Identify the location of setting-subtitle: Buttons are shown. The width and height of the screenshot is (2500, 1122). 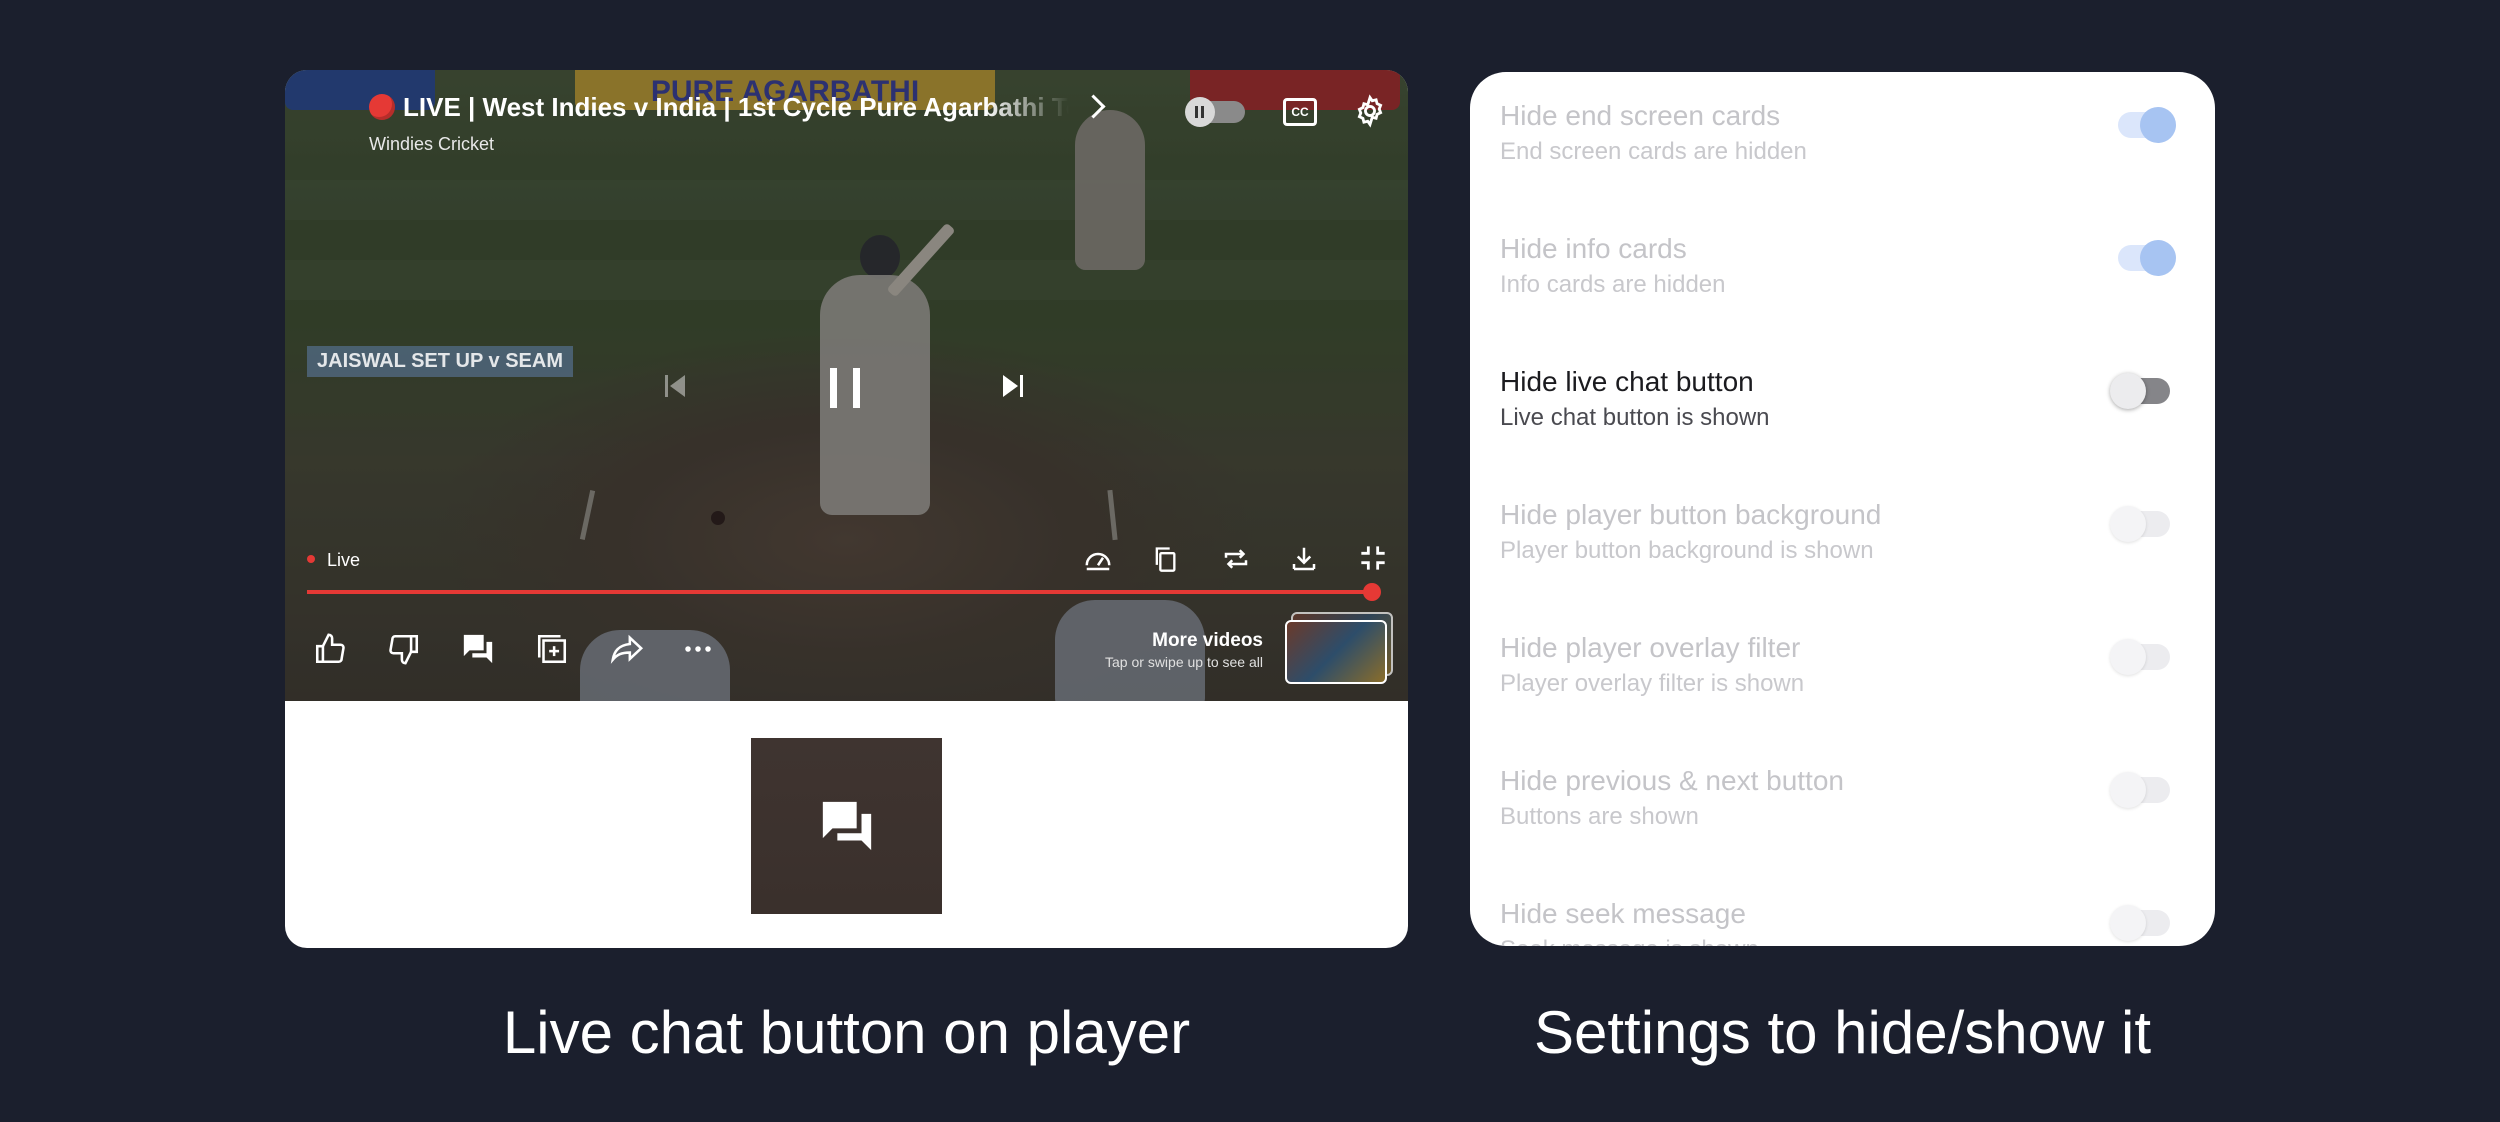
(1599, 816).